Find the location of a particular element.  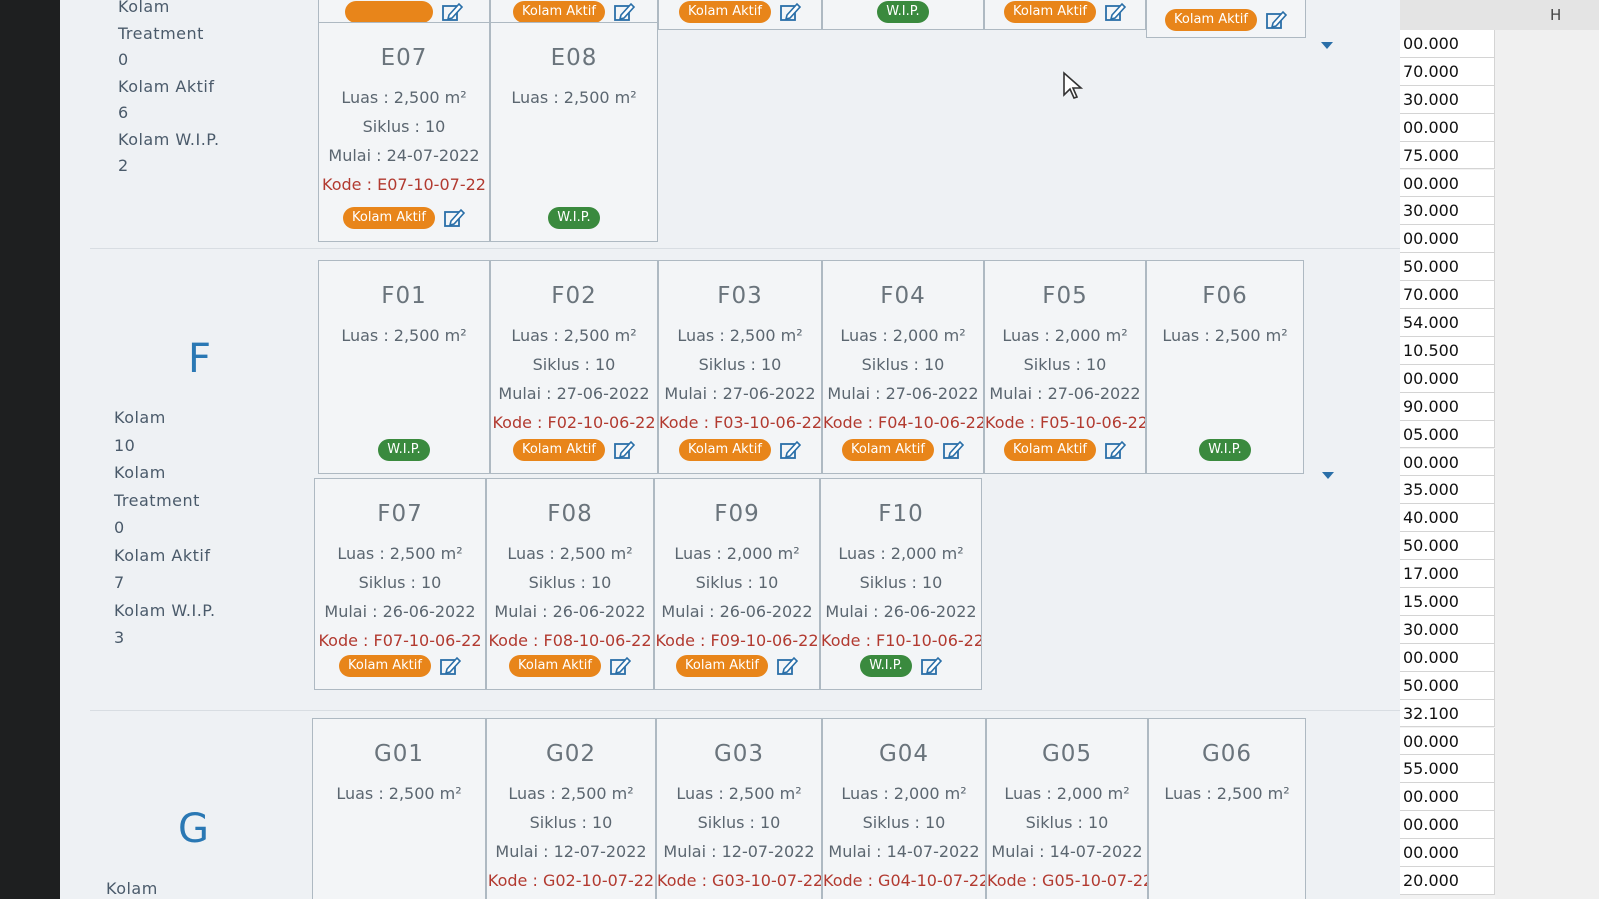

block-letter-g: G is located at coordinates (193, 829).